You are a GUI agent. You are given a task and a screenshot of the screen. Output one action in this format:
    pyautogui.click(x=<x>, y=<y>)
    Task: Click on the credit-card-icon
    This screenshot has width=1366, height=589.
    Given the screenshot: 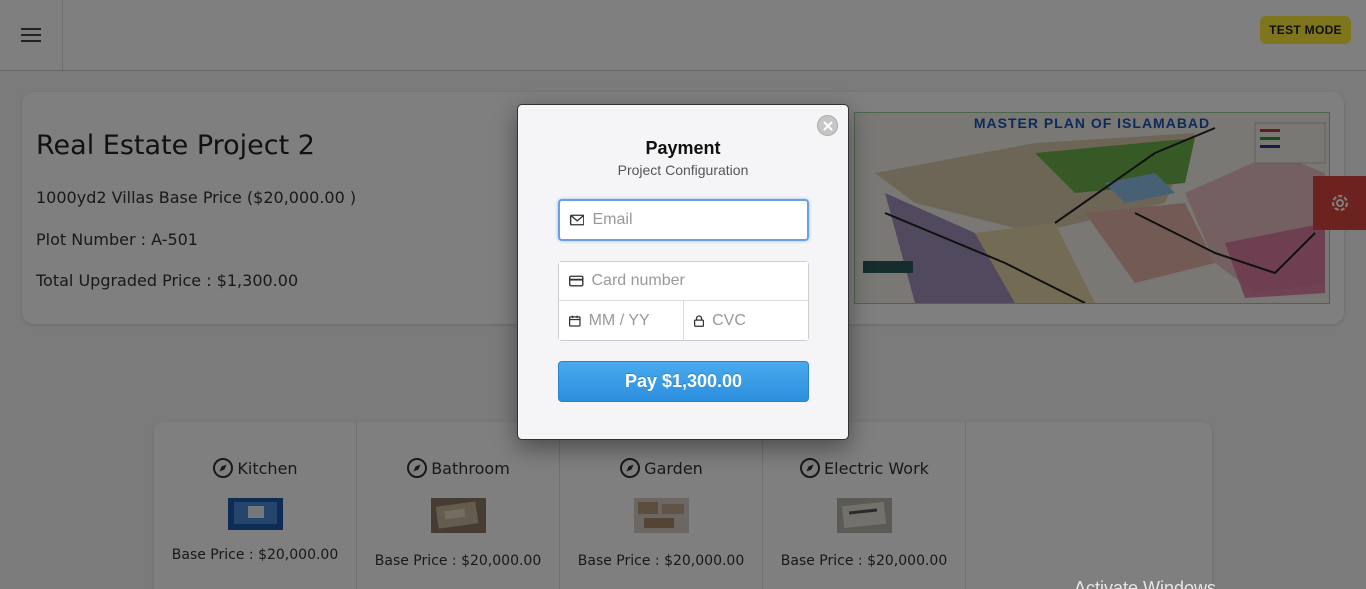 What is the action you would take?
    pyautogui.click(x=576, y=281)
    